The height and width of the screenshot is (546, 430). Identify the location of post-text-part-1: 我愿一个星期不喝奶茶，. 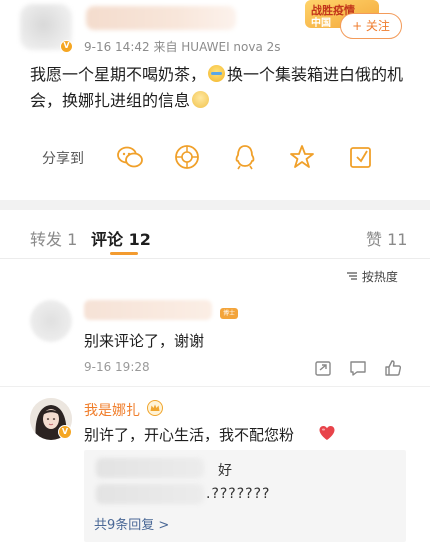
(118, 74).